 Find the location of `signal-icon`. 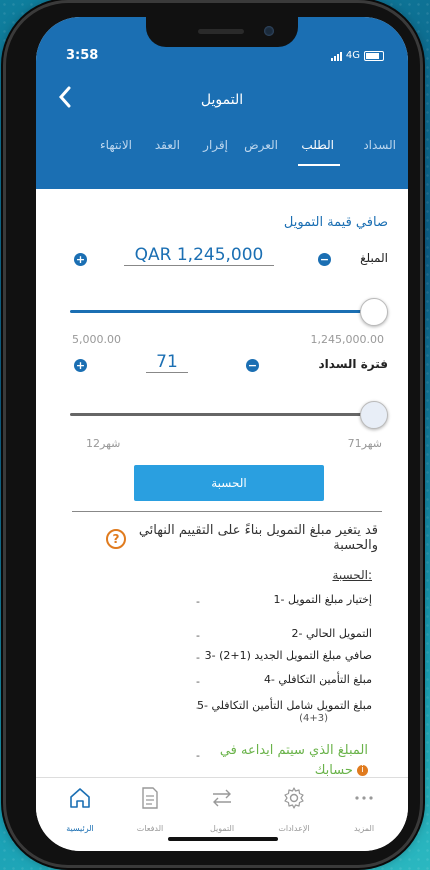

signal-icon is located at coordinates (336, 56).